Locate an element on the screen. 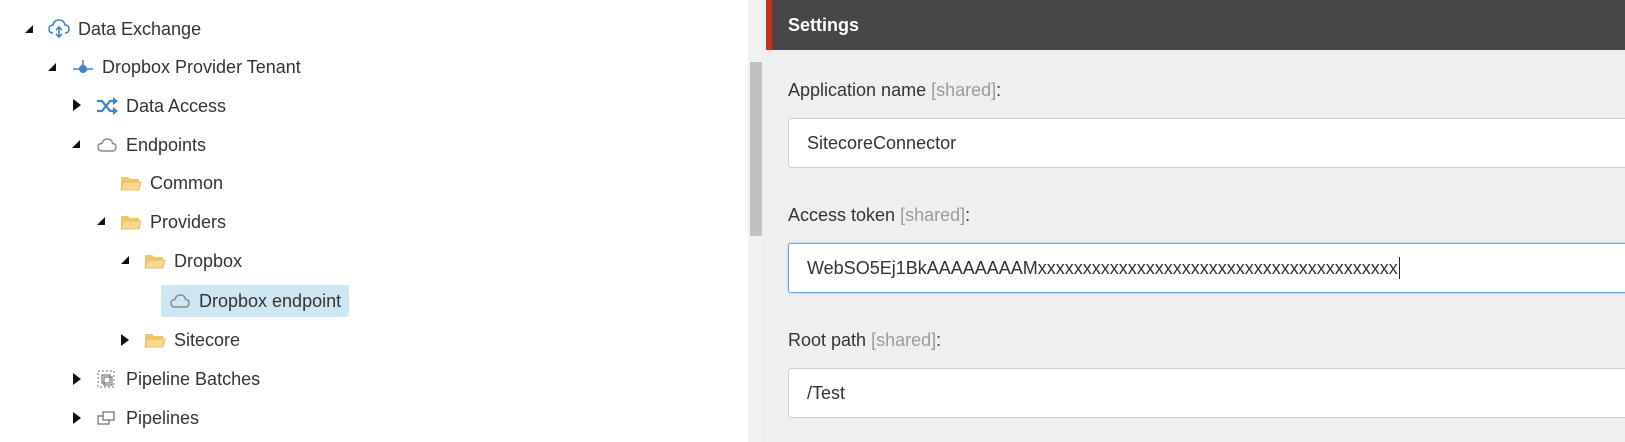 This screenshot has height=442, width=1625. tree-item-label: Dropbox endpoint is located at coordinates (270, 300).